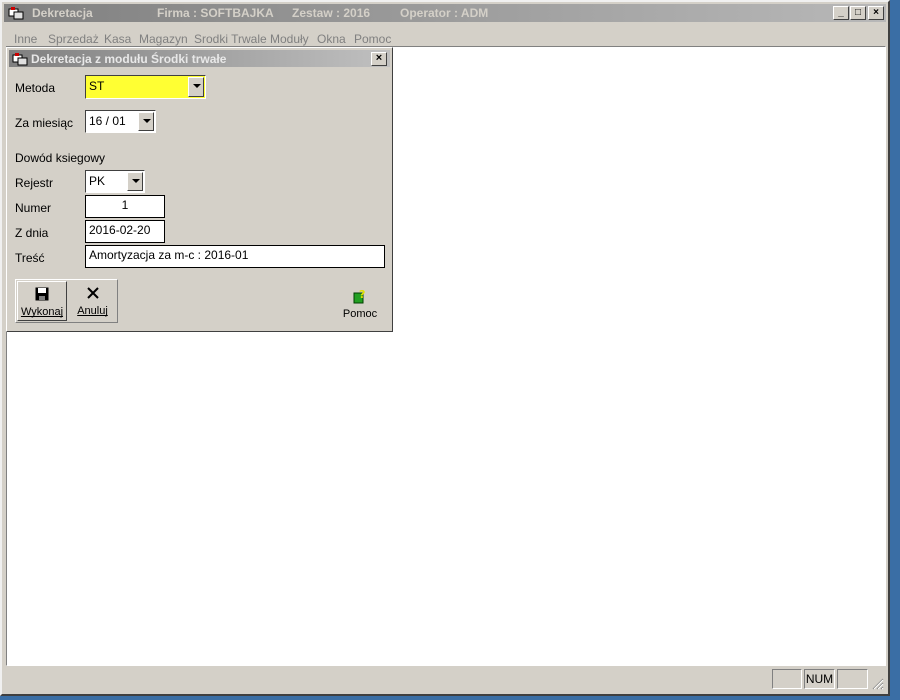  Describe the element at coordinates (841, 13) in the screenshot. I see `minimize-button: _` at that location.